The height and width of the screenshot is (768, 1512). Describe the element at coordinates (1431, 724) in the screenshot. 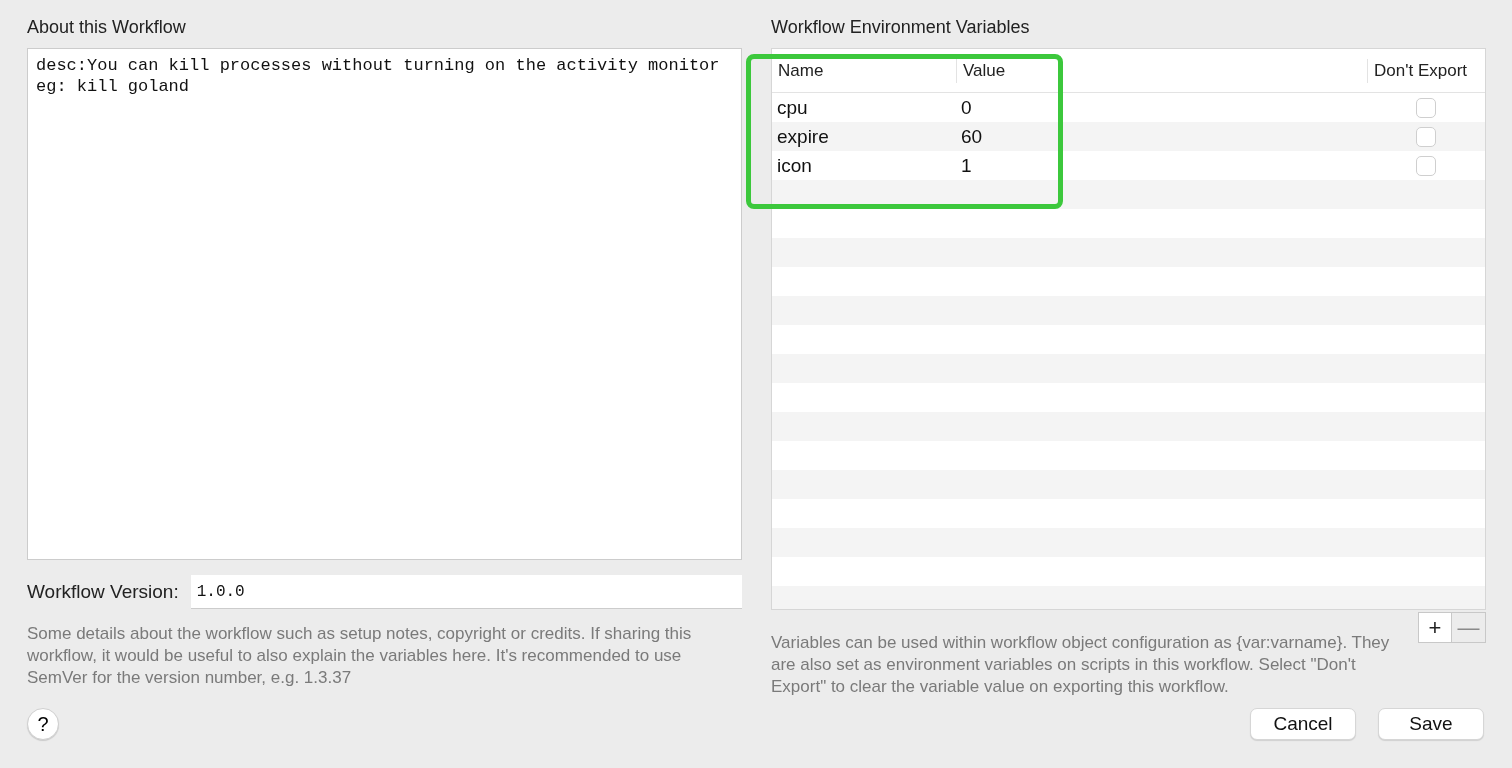

I see `dialog-button: Save` at that location.